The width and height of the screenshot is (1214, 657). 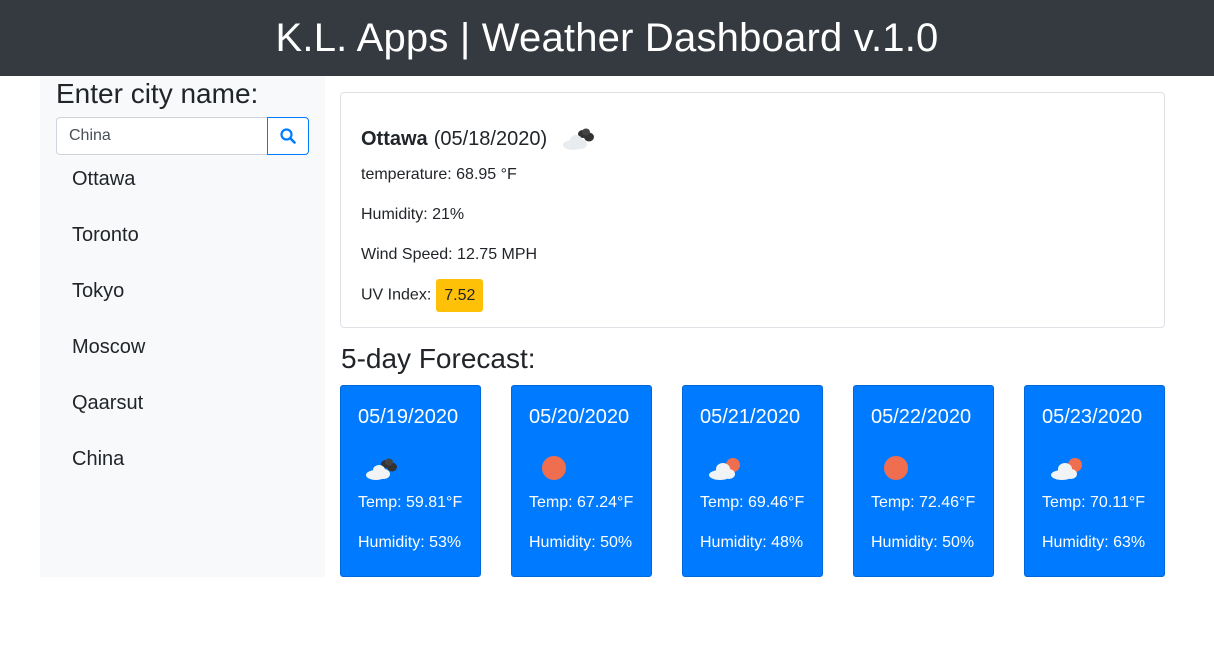 What do you see at coordinates (182, 298) in the screenshot?
I see `city-item-tokyo: Tokyo` at bounding box center [182, 298].